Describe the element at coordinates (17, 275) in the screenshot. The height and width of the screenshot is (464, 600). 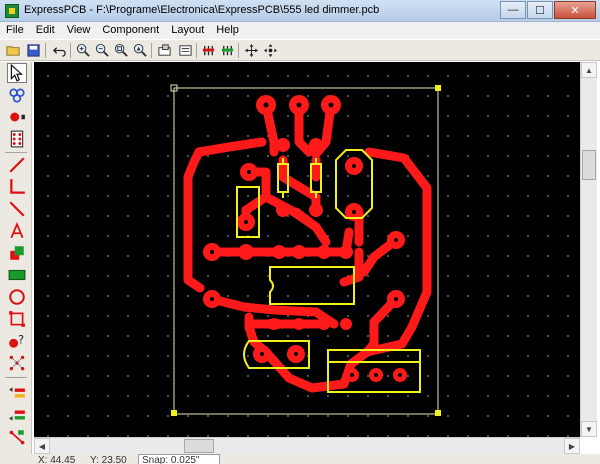
I see `rectangle-fill-icon` at that location.